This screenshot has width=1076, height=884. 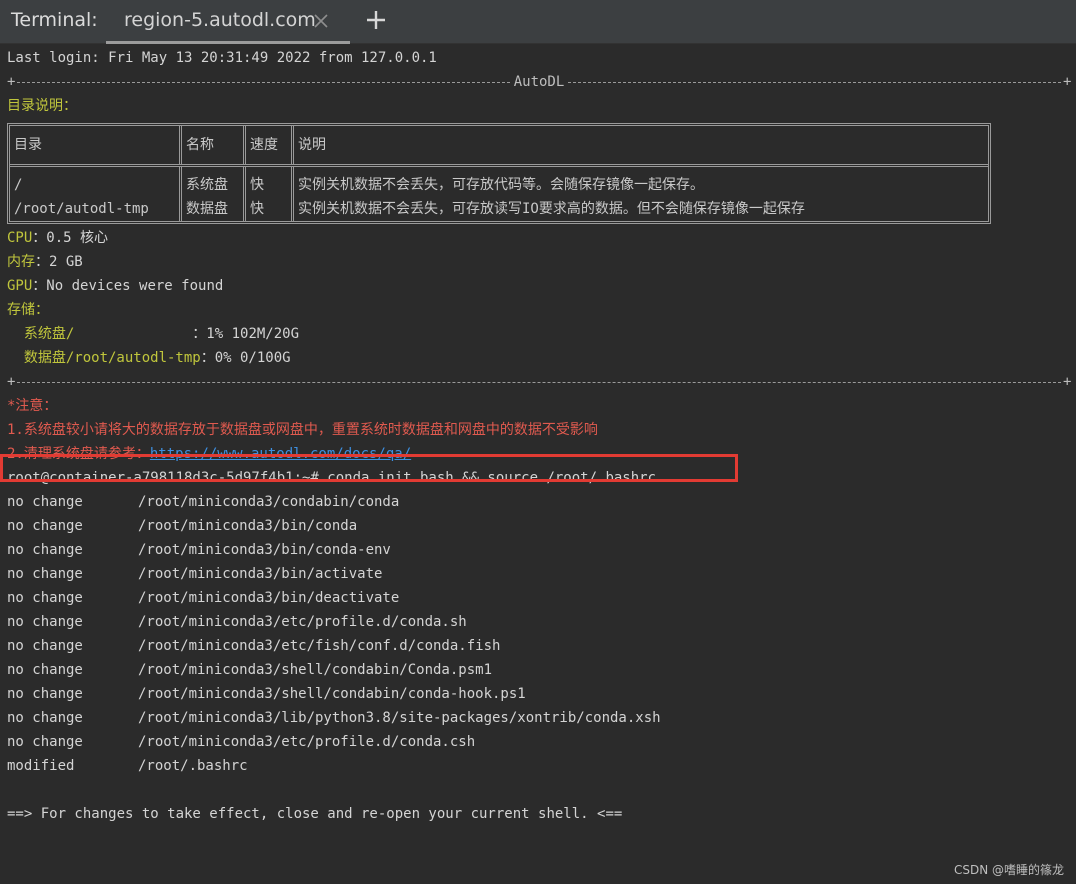 What do you see at coordinates (20, 238) in the screenshot?
I see `cpu-label: CPU` at bounding box center [20, 238].